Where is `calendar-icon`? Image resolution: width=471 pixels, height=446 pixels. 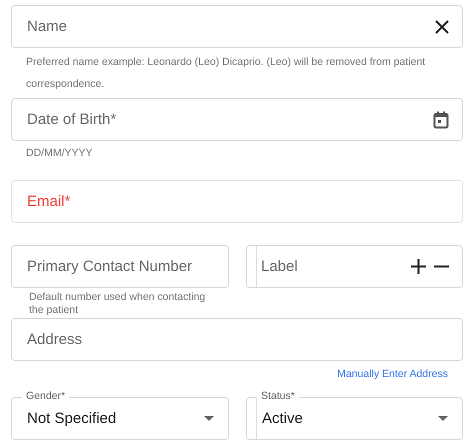
calendar-icon is located at coordinates (441, 119).